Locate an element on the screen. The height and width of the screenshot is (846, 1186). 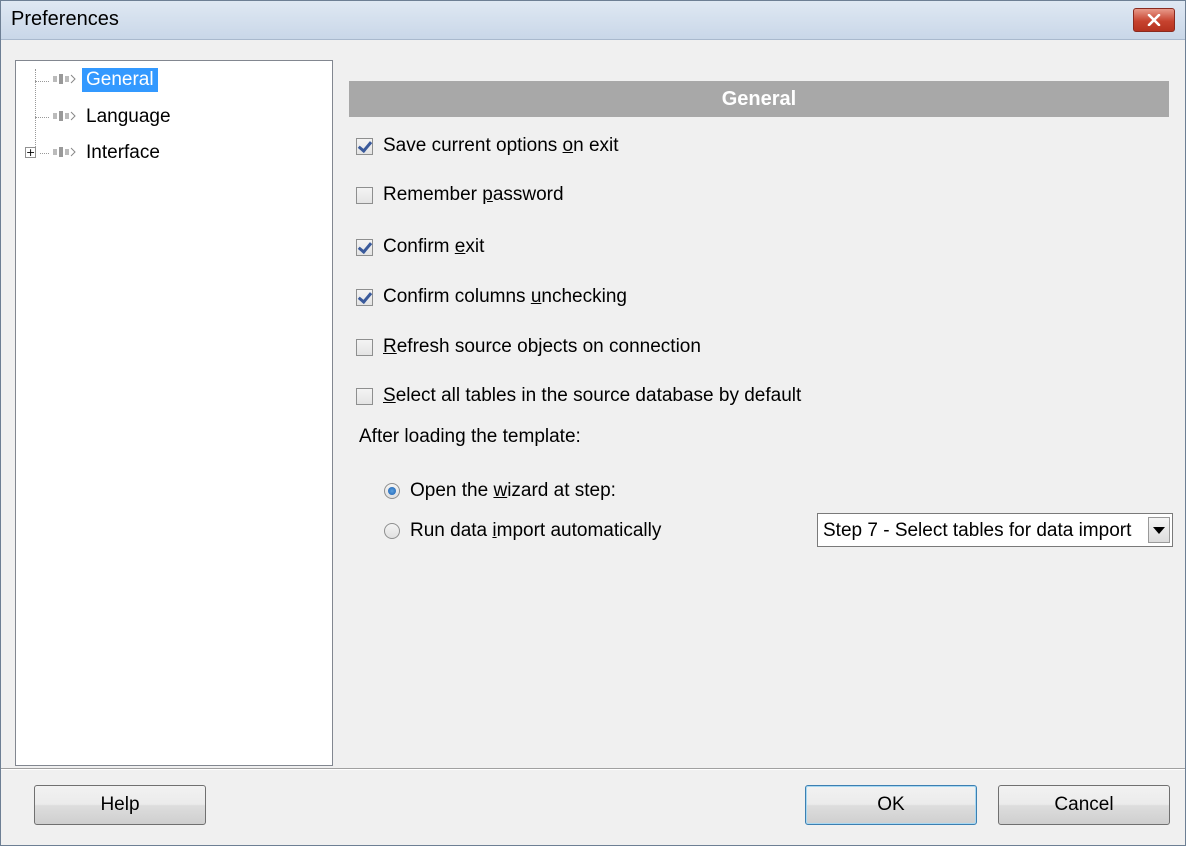
ok-button: OK is located at coordinates (891, 805).